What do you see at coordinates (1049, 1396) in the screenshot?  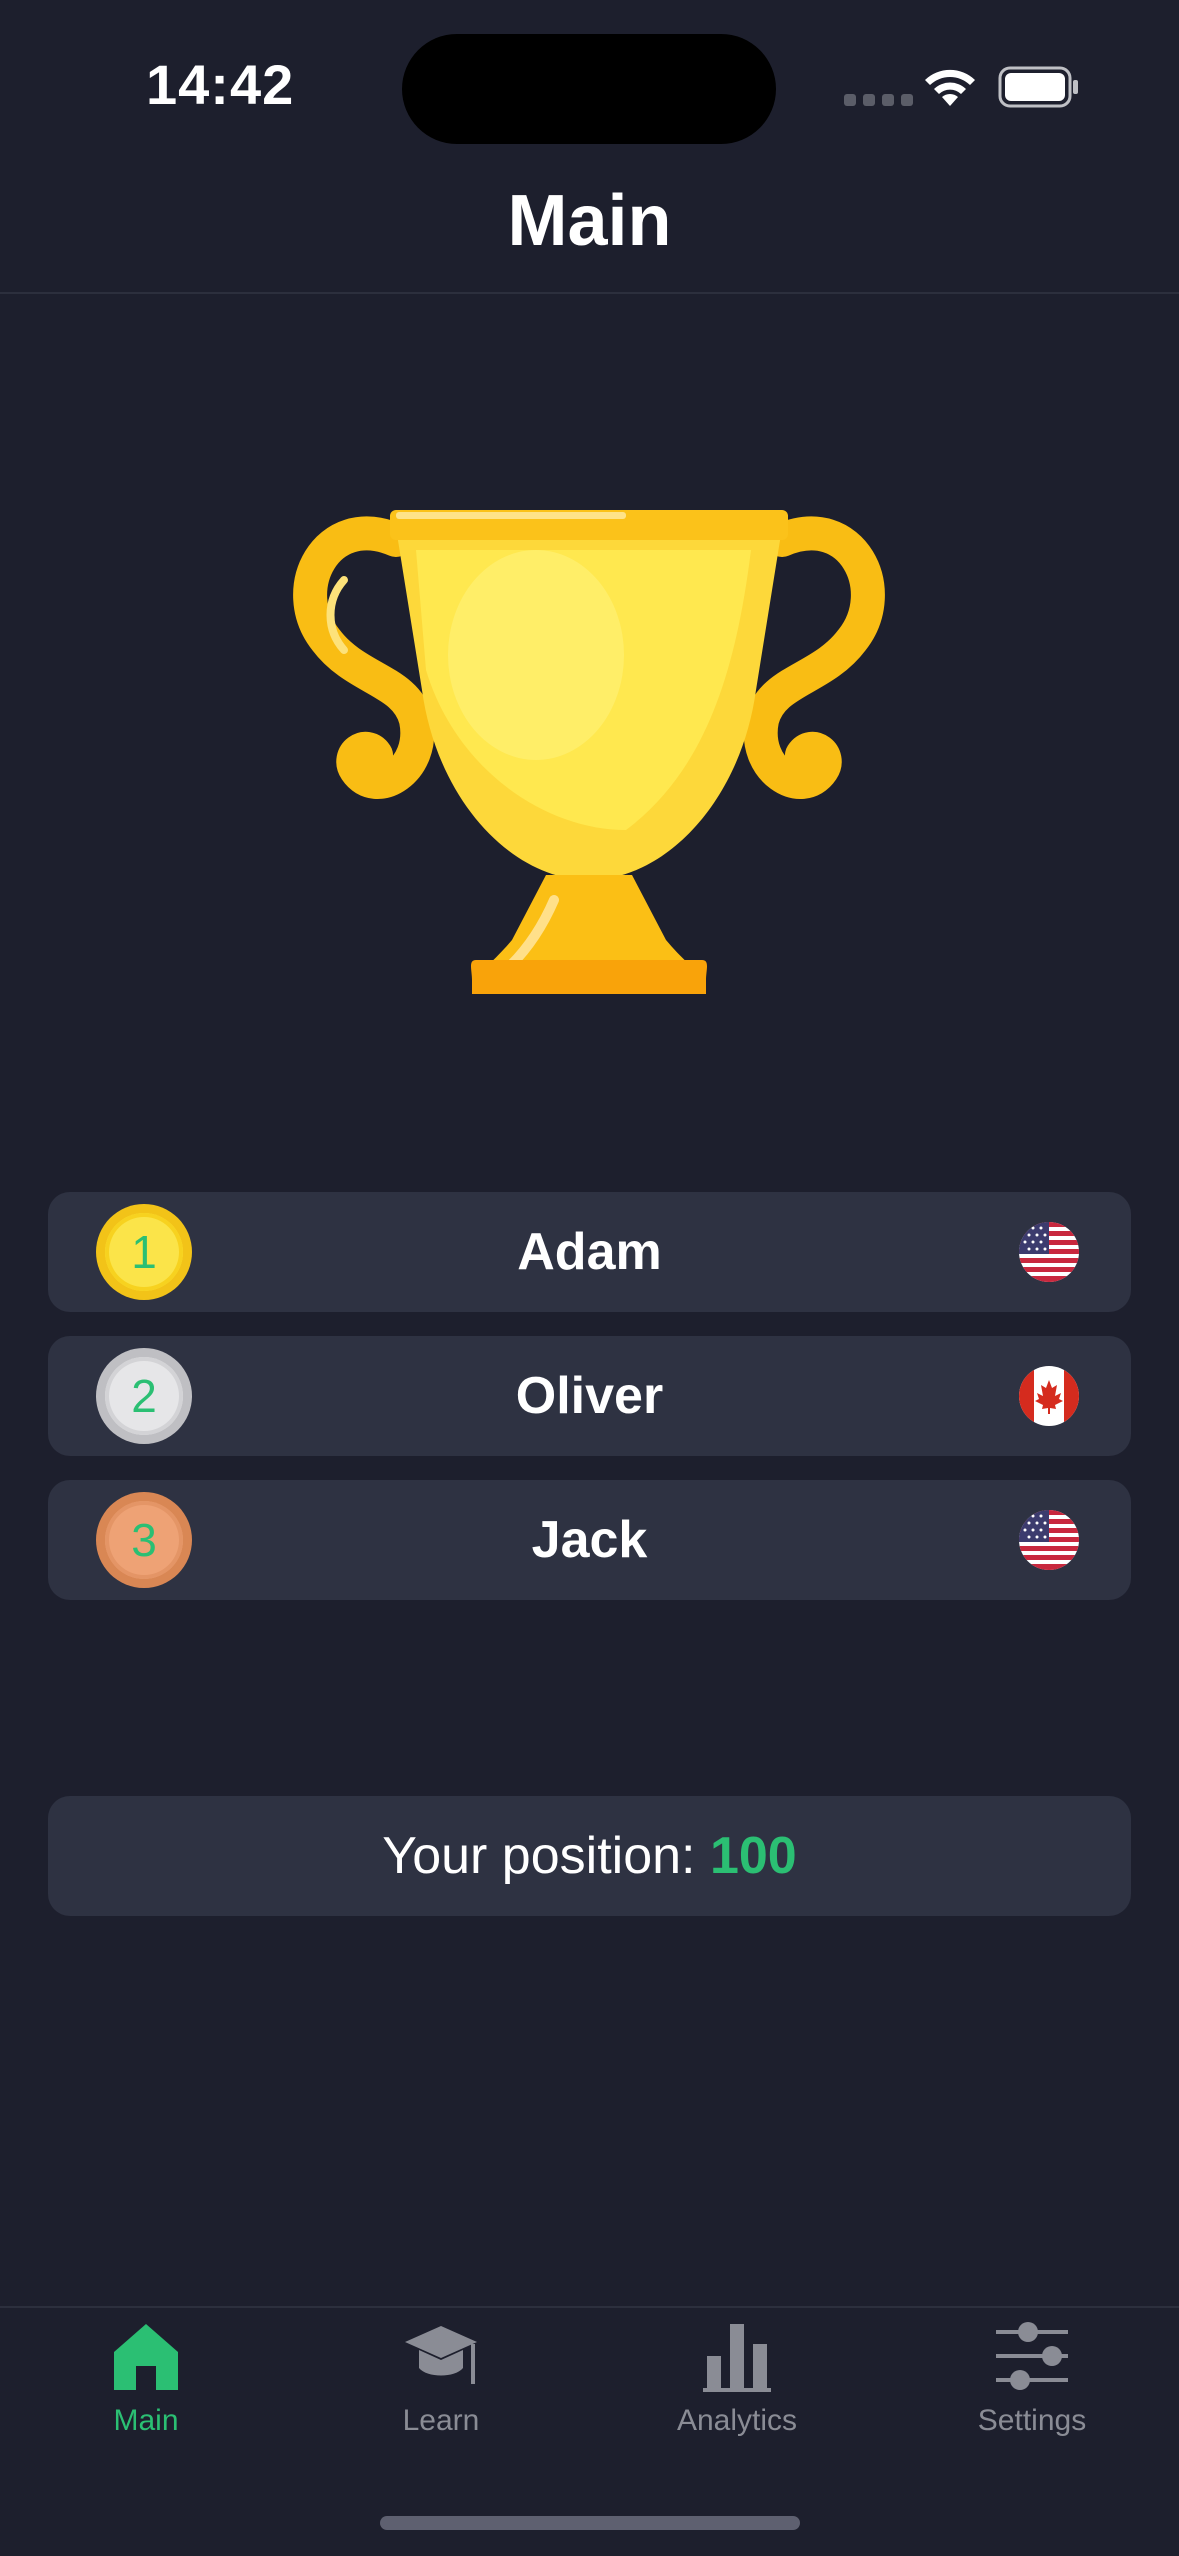 I see `canada-flag-icon` at bounding box center [1049, 1396].